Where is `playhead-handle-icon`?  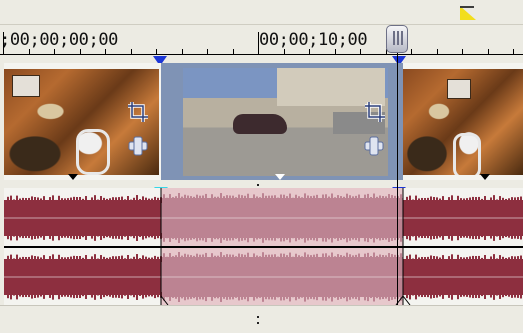 playhead-handle-icon is located at coordinates (397, 39).